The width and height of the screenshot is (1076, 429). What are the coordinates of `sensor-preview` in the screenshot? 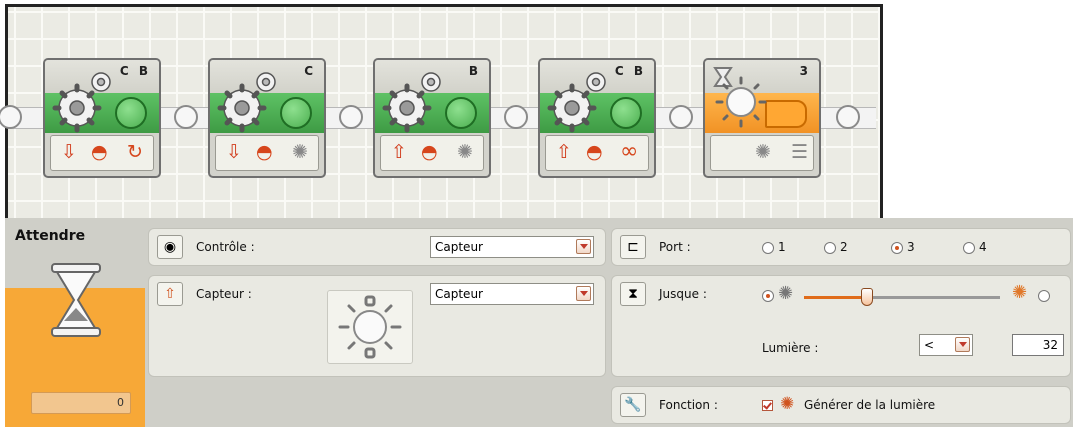 It's located at (370, 327).